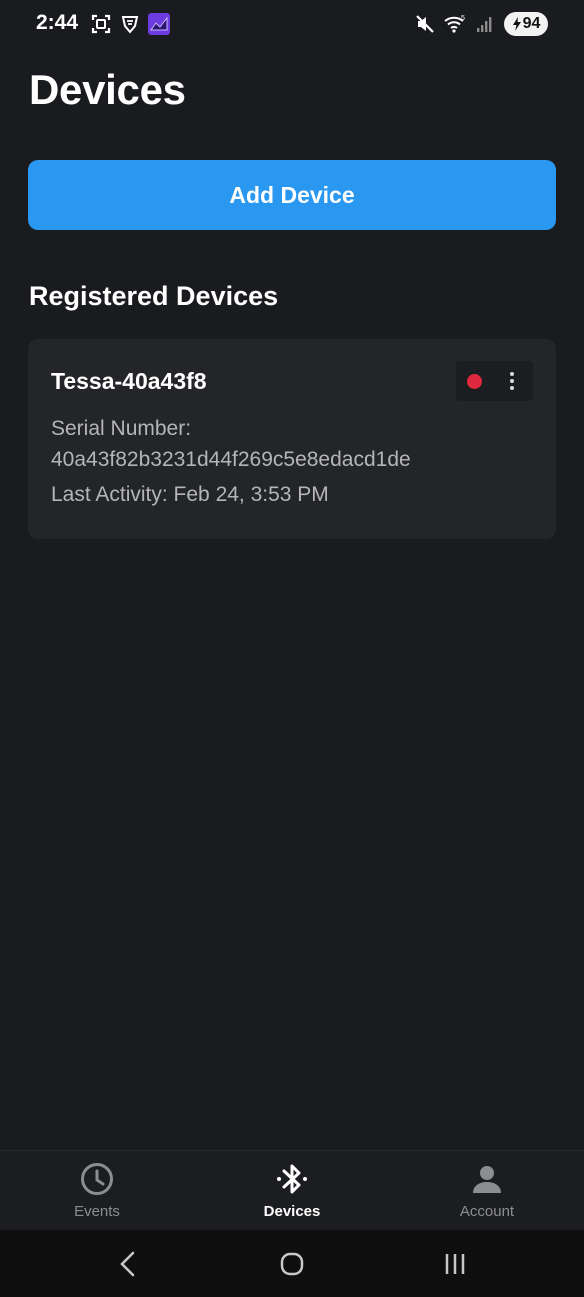 The width and height of the screenshot is (584, 1297). I want to click on svg-text: 5, so click(463, 18).